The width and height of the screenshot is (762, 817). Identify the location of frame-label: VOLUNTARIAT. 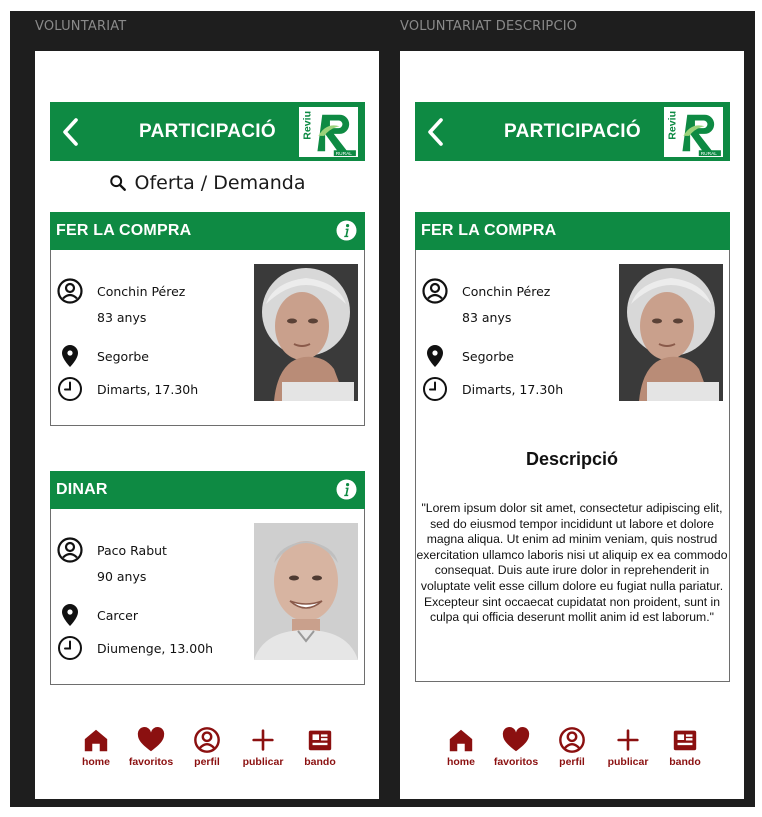
(81, 26).